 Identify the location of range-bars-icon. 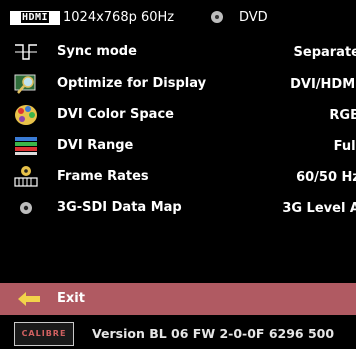
(26, 146).